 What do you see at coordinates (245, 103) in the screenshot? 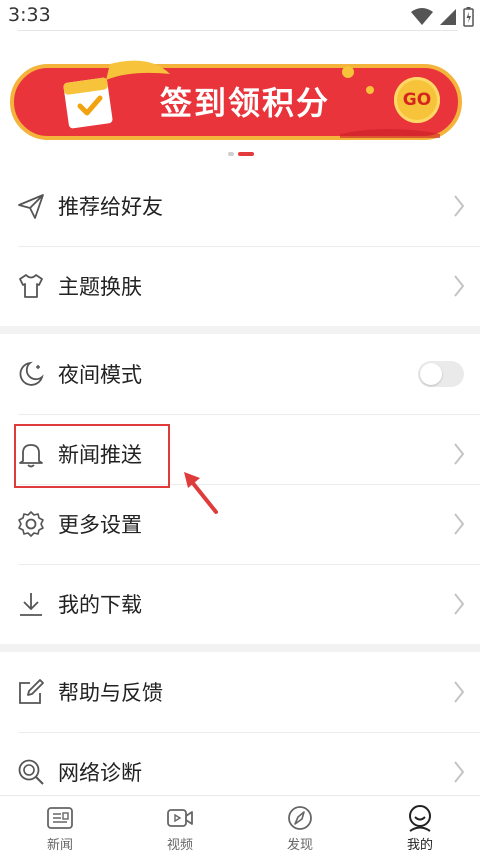
I see `banner-title: 签到领积分` at bounding box center [245, 103].